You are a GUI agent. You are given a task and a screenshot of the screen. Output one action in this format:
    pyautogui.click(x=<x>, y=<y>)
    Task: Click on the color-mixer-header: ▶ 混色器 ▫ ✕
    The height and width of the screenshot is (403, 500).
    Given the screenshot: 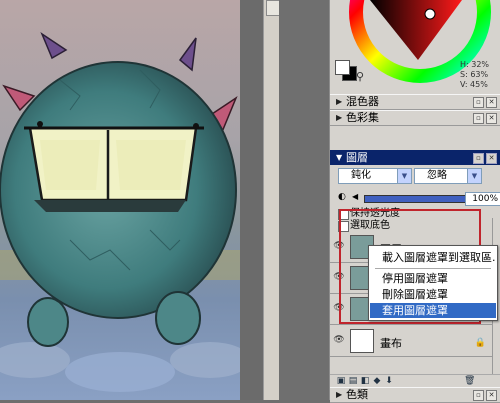 What is the action you would take?
    pyautogui.click(x=415, y=102)
    